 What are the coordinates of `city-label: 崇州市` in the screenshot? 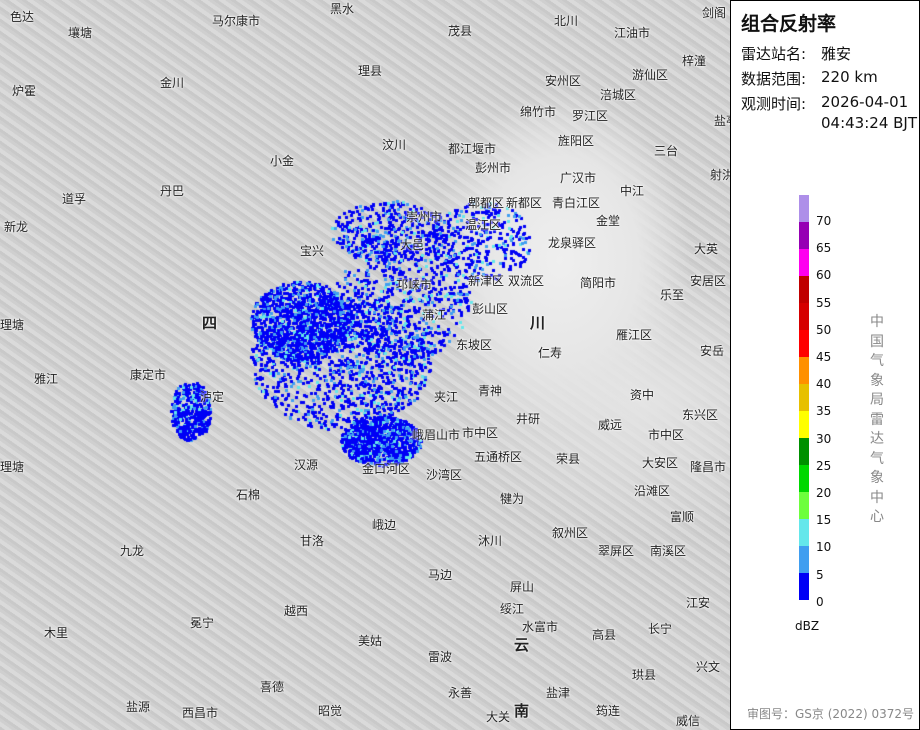 It's located at (424, 217).